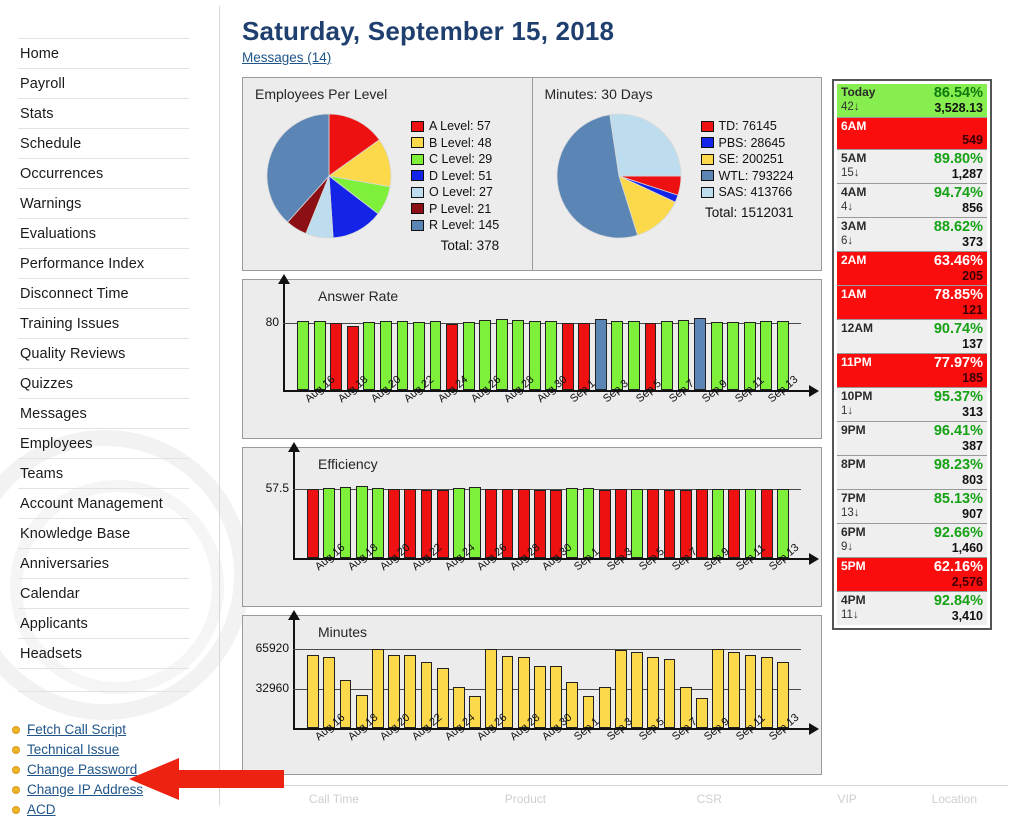 This screenshot has width=1024, height=817. I want to click on legend-swatch-b-level, so click(417, 143).